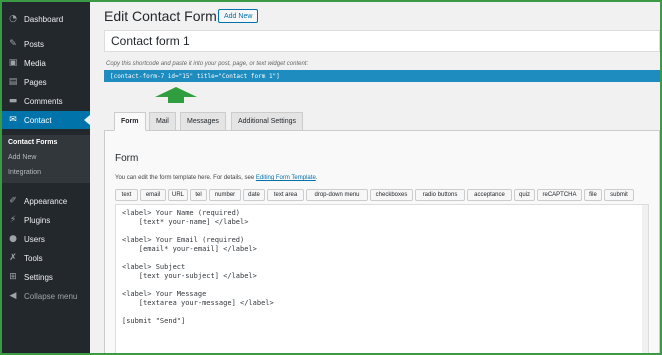 The height and width of the screenshot is (355, 662). I want to click on sidebar-item-posts: ✎ Posts, so click(46, 44).